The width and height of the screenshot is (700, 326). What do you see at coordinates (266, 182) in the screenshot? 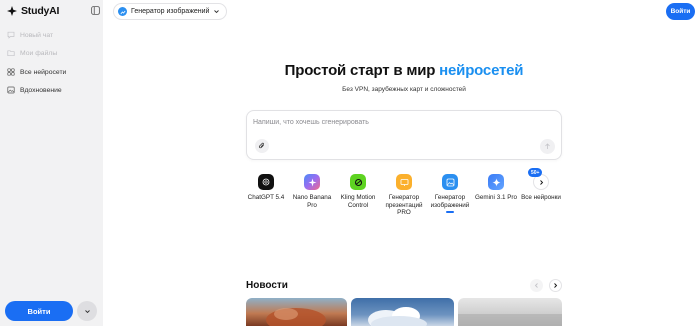
I see `chatgpt-icon` at bounding box center [266, 182].